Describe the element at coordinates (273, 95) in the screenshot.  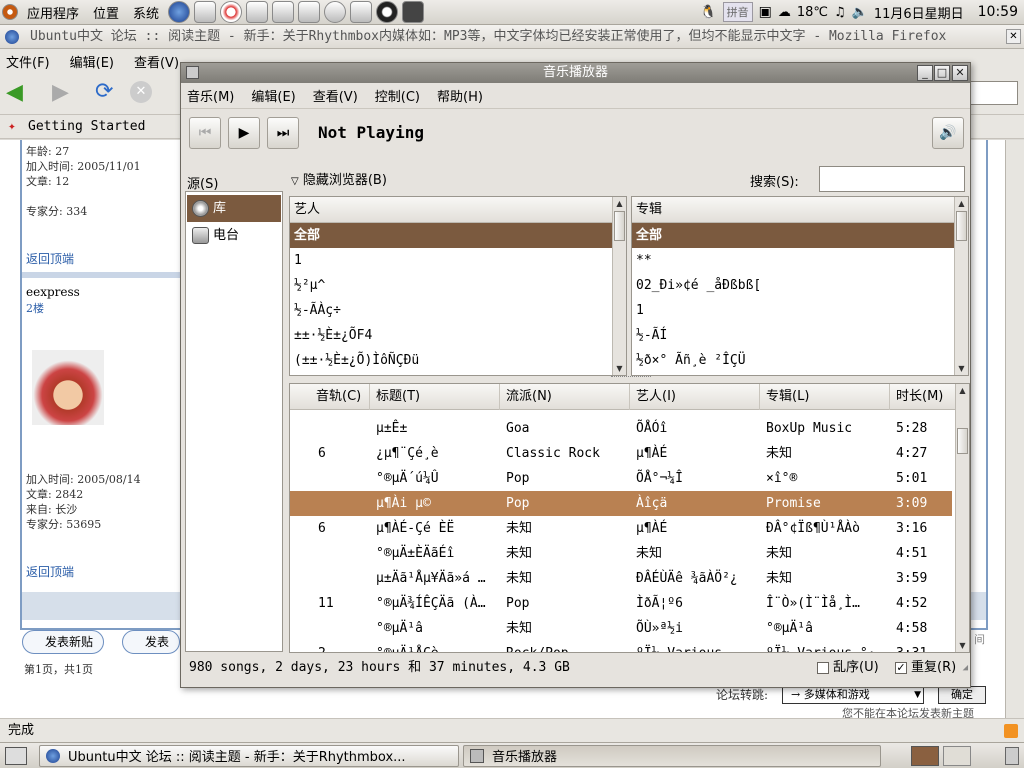
I see `rb-menu-edit: 编辑(E)` at that location.